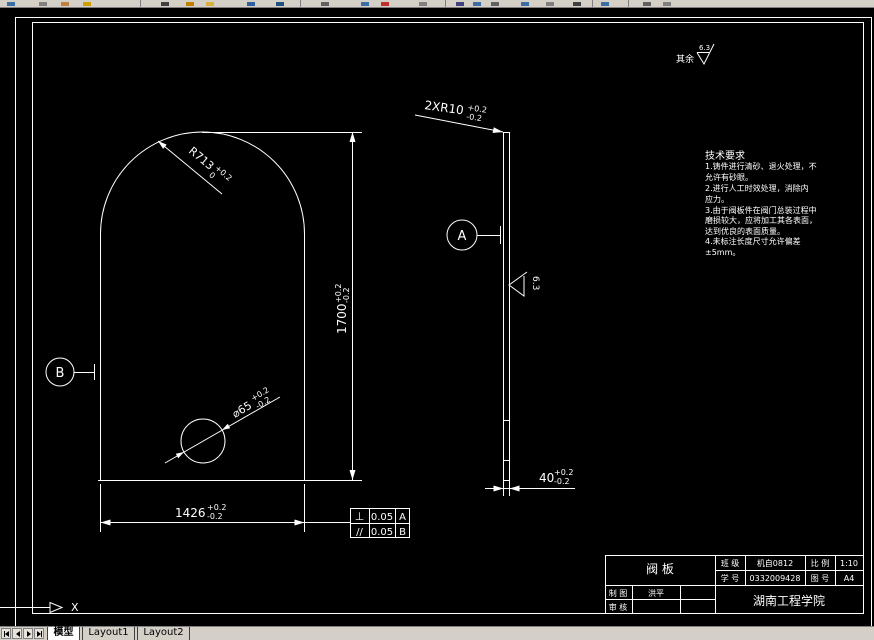  I want to click on student-id-value: 0332009428, so click(775, 578).